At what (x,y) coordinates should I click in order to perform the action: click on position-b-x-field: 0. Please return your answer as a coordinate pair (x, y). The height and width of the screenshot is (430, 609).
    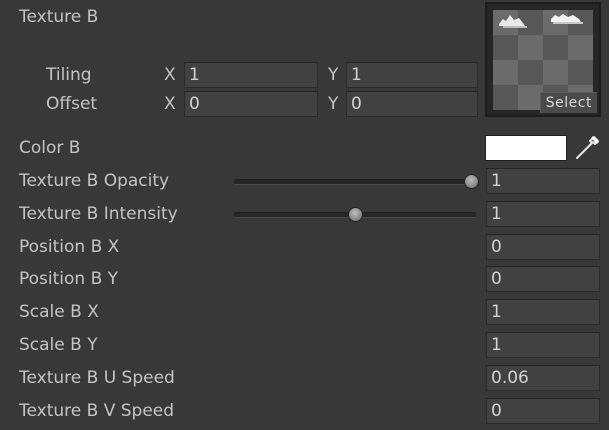
    Looking at the image, I should click on (543, 247).